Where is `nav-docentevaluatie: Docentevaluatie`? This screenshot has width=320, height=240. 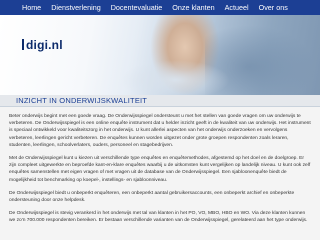
nav-docentevaluatie: Docentevaluatie is located at coordinates (137, 7).